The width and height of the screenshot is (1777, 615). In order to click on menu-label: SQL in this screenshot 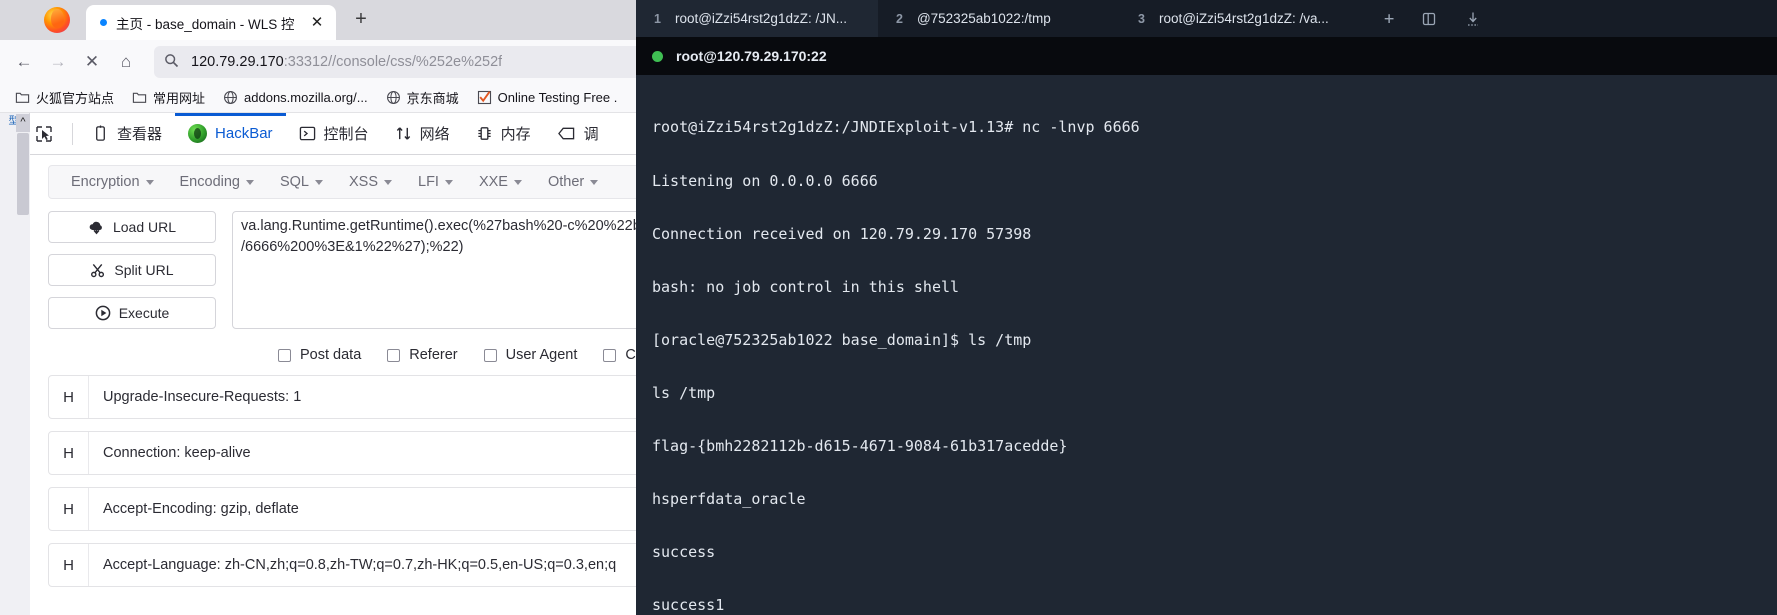, I will do `click(294, 182)`.